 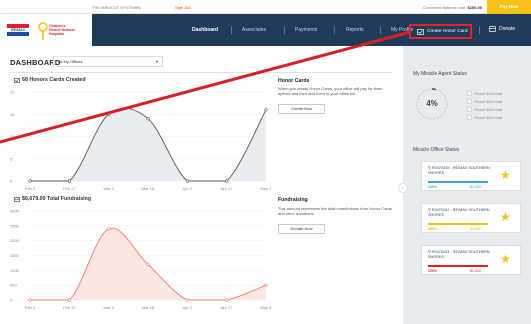 What do you see at coordinates (432, 103) in the screenshot?
I see `progress-percent: 4%` at bounding box center [432, 103].